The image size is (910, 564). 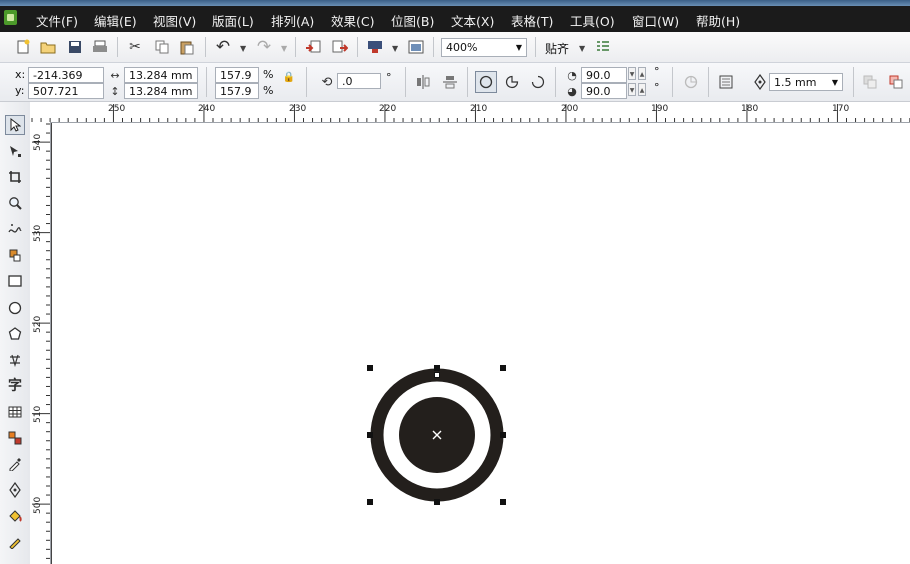 I want to click on object-height-field: 13.284 mm, so click(x=161, y=91).